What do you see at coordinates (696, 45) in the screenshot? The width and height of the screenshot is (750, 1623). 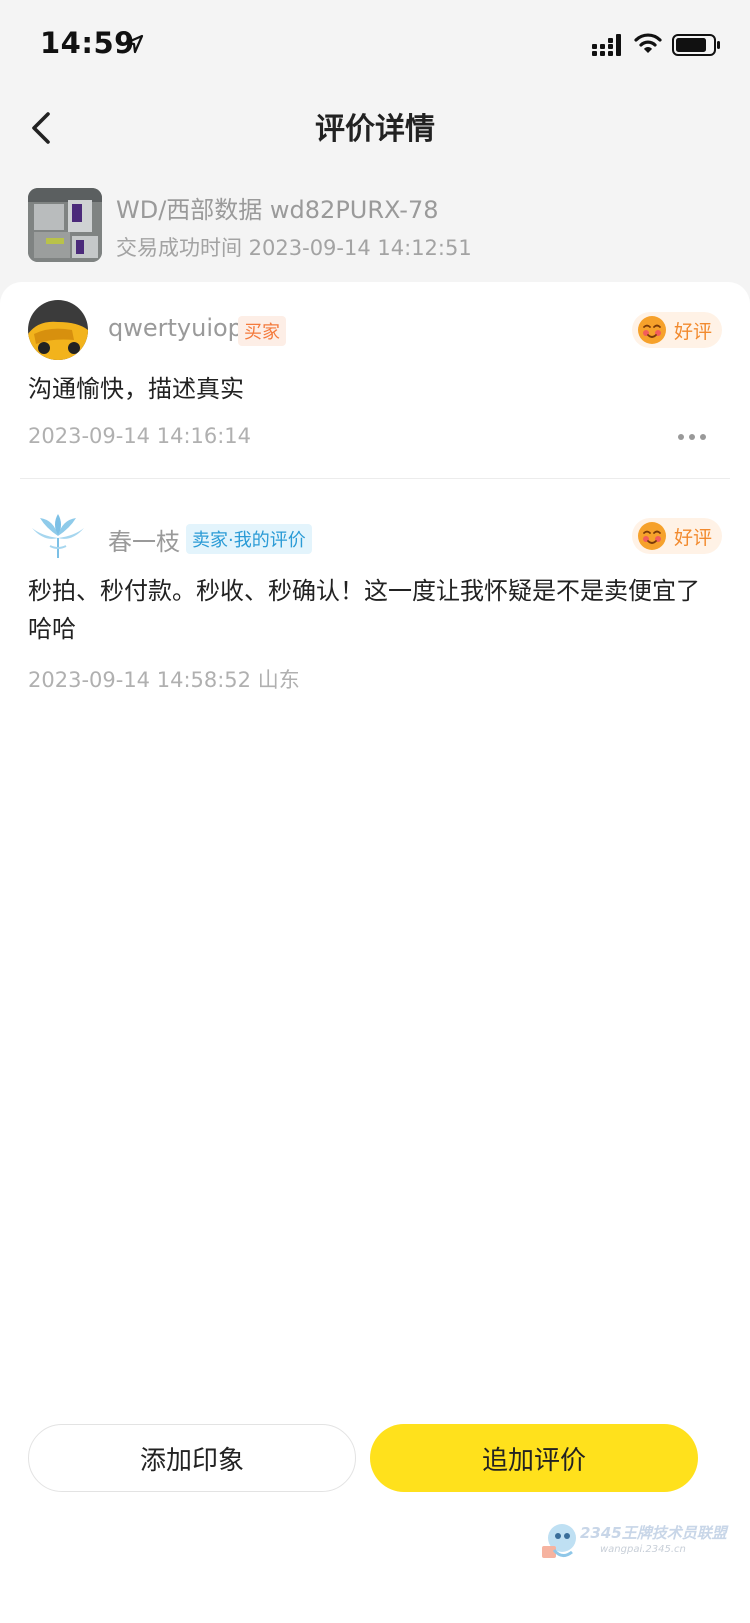 I see `battery-icon` at bounding box center [696, 45].